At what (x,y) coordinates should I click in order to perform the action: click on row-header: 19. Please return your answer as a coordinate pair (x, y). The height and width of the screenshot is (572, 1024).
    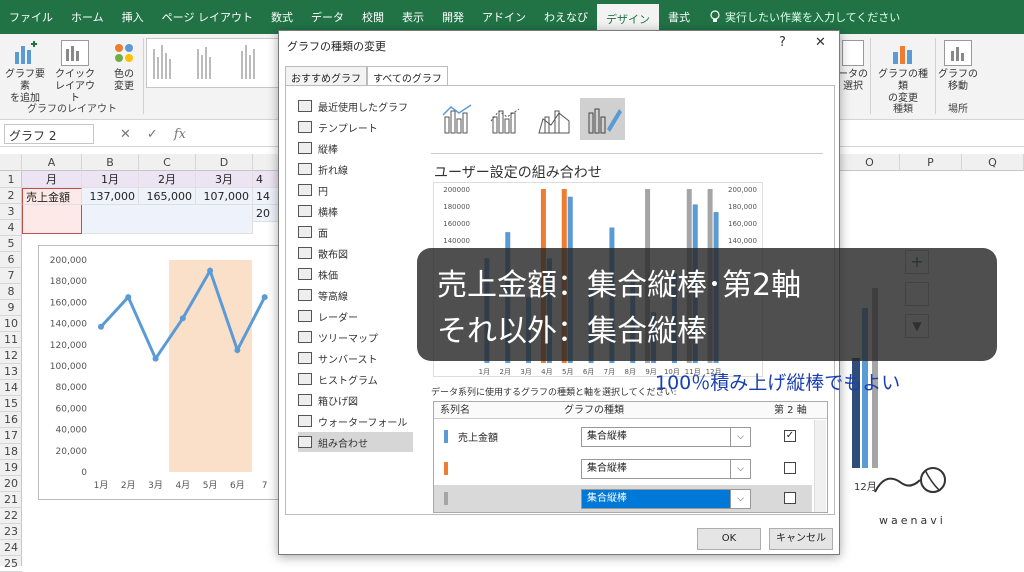
    Looking at the image, I should click on (11, 467).